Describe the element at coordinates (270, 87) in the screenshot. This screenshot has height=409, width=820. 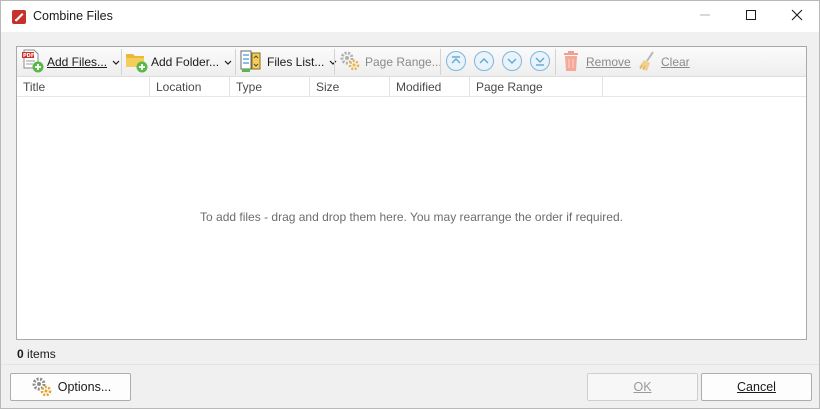
I see `column-header-type: Type` at that location.